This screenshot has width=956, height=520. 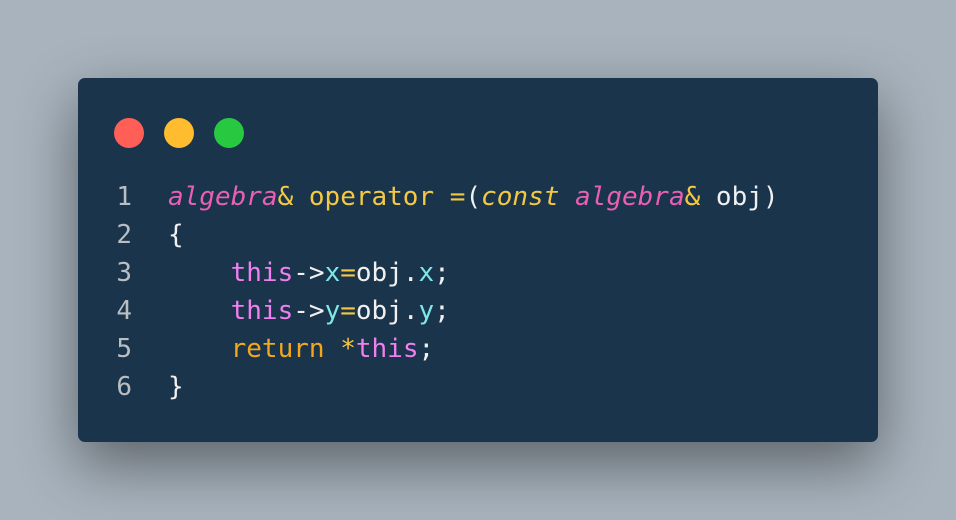 I want to click on code-token-text: (, so click(x=473, y=197).